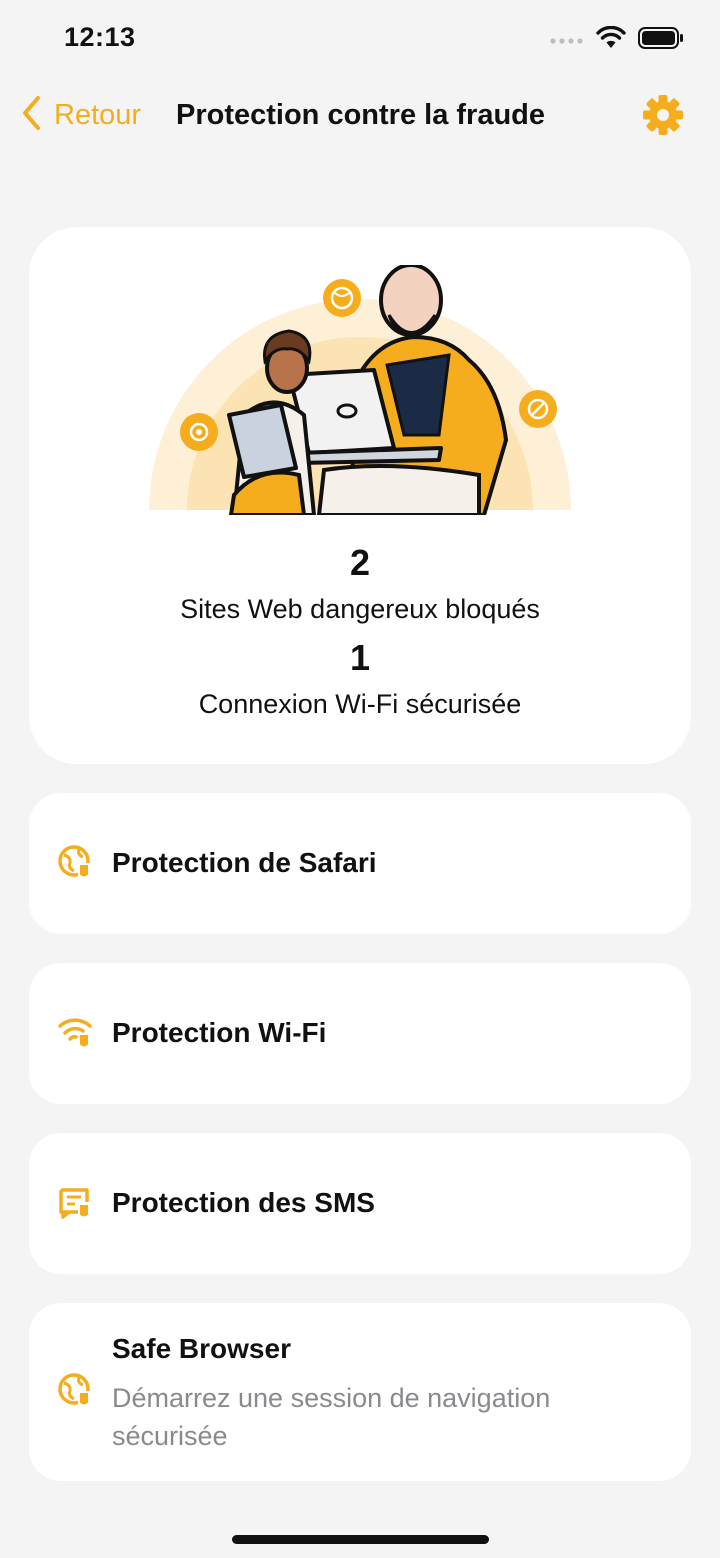  What do you see at coordinates (74, 1203) in the screenshot?
I see `message-shield-icon` at bounding box center [74, 1203].